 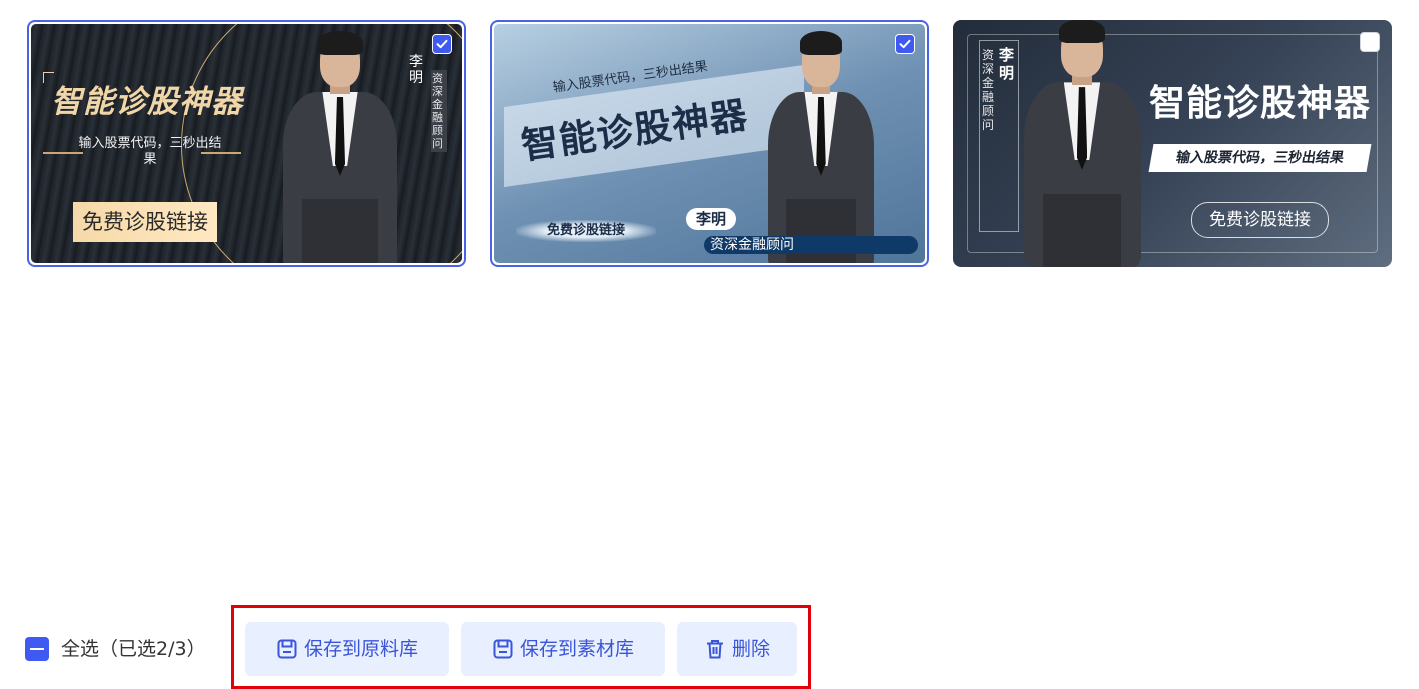 I want to click on select-all-label: 全选（已选2/3）, so click(x=133, y=649).